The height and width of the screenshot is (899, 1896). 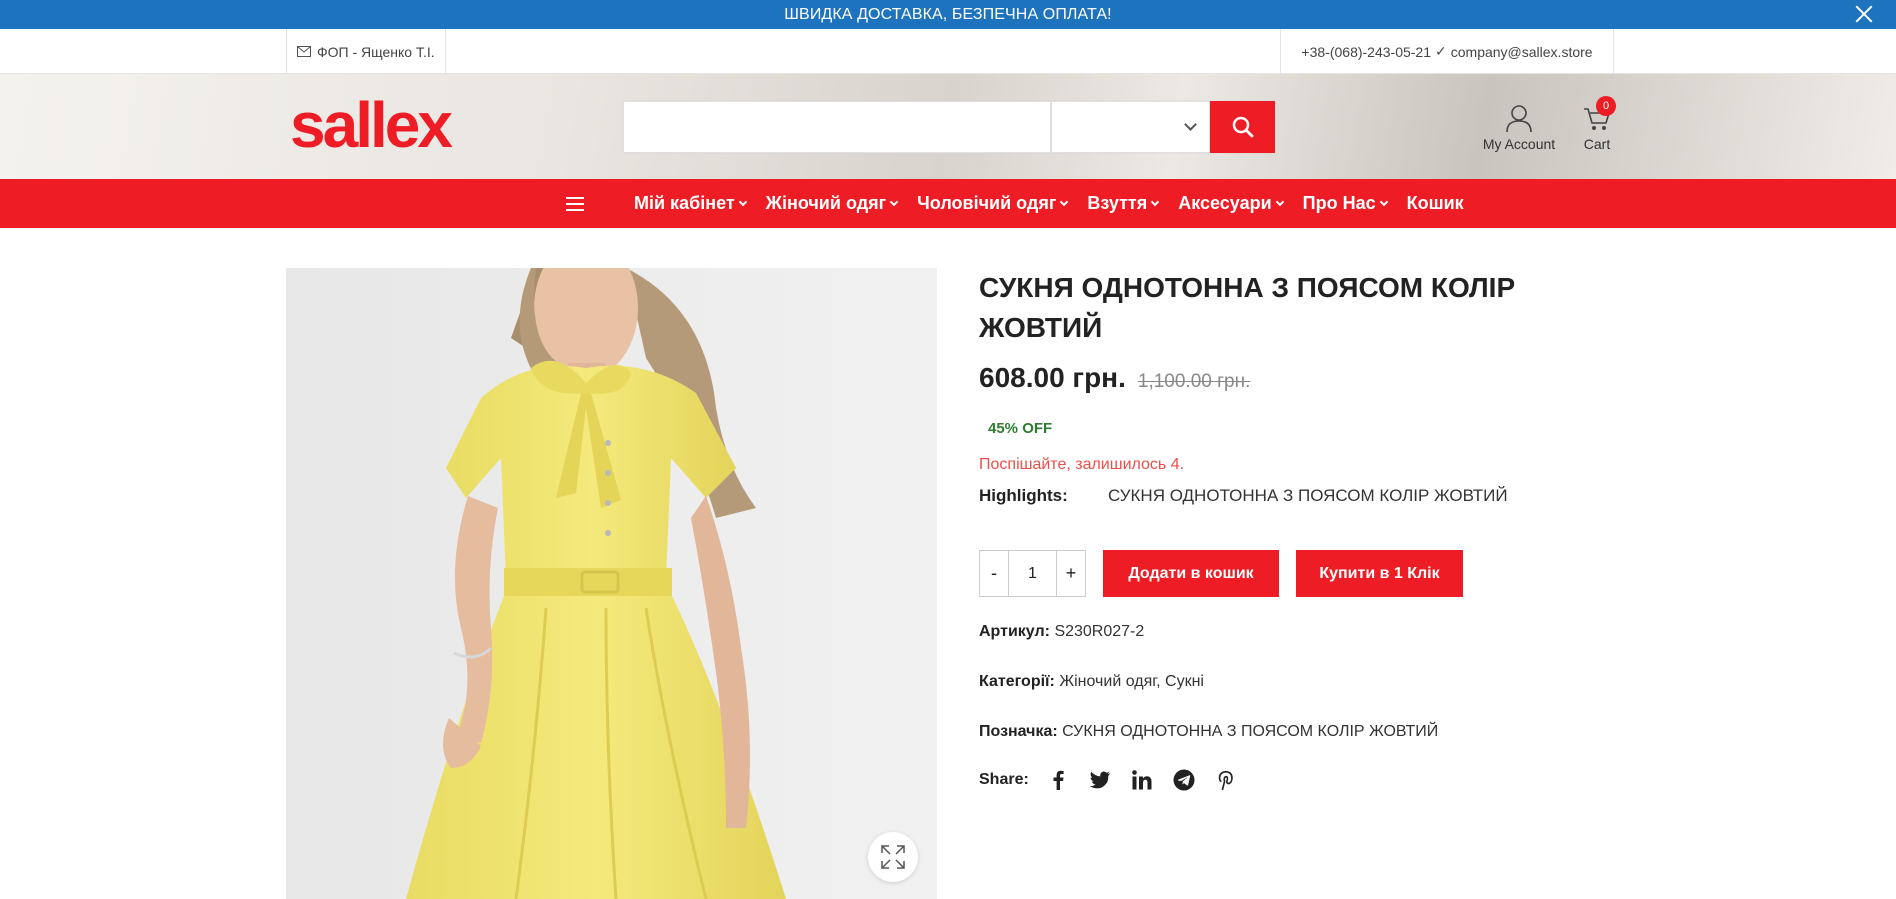 I want to click on account-link: My Account, so click(x=1519, y=127).